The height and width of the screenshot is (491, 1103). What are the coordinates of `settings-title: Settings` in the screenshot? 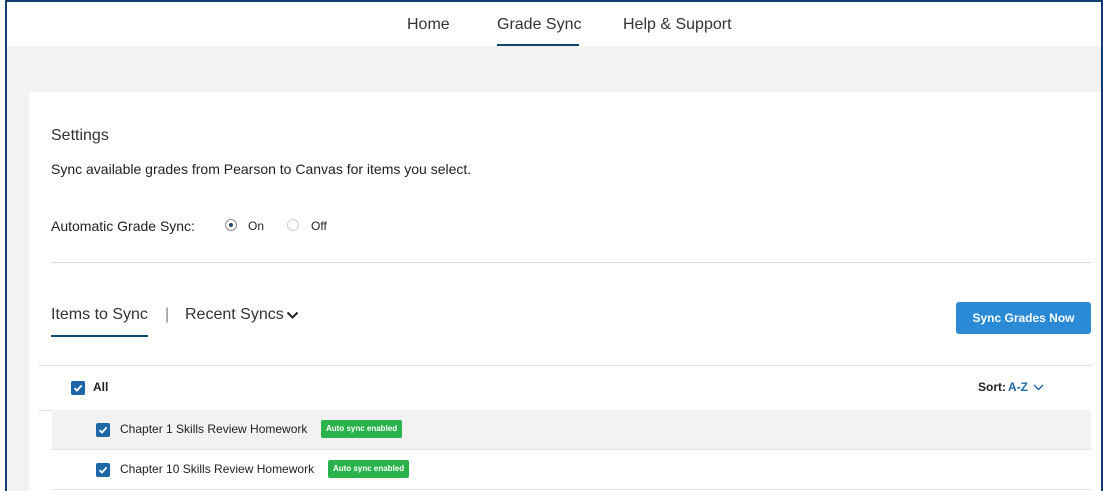 It's located at (80, 135).